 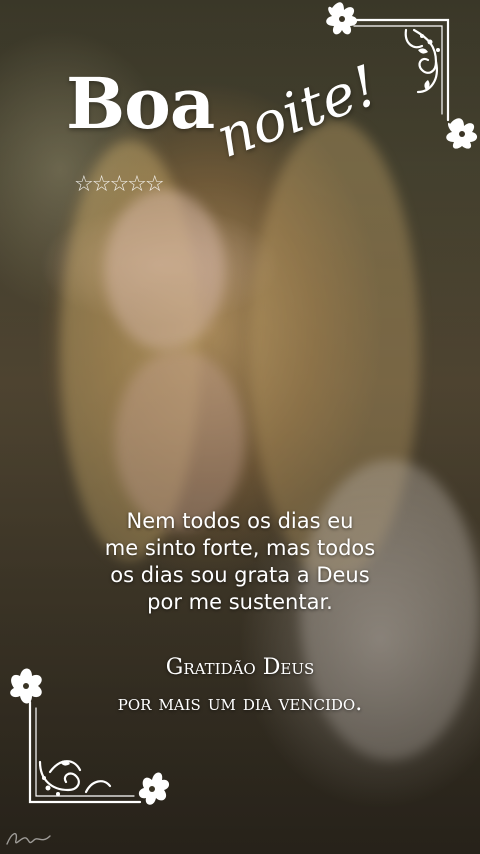 I want to click on floral-corner-ornament-icon, so click(x=90, y=736).